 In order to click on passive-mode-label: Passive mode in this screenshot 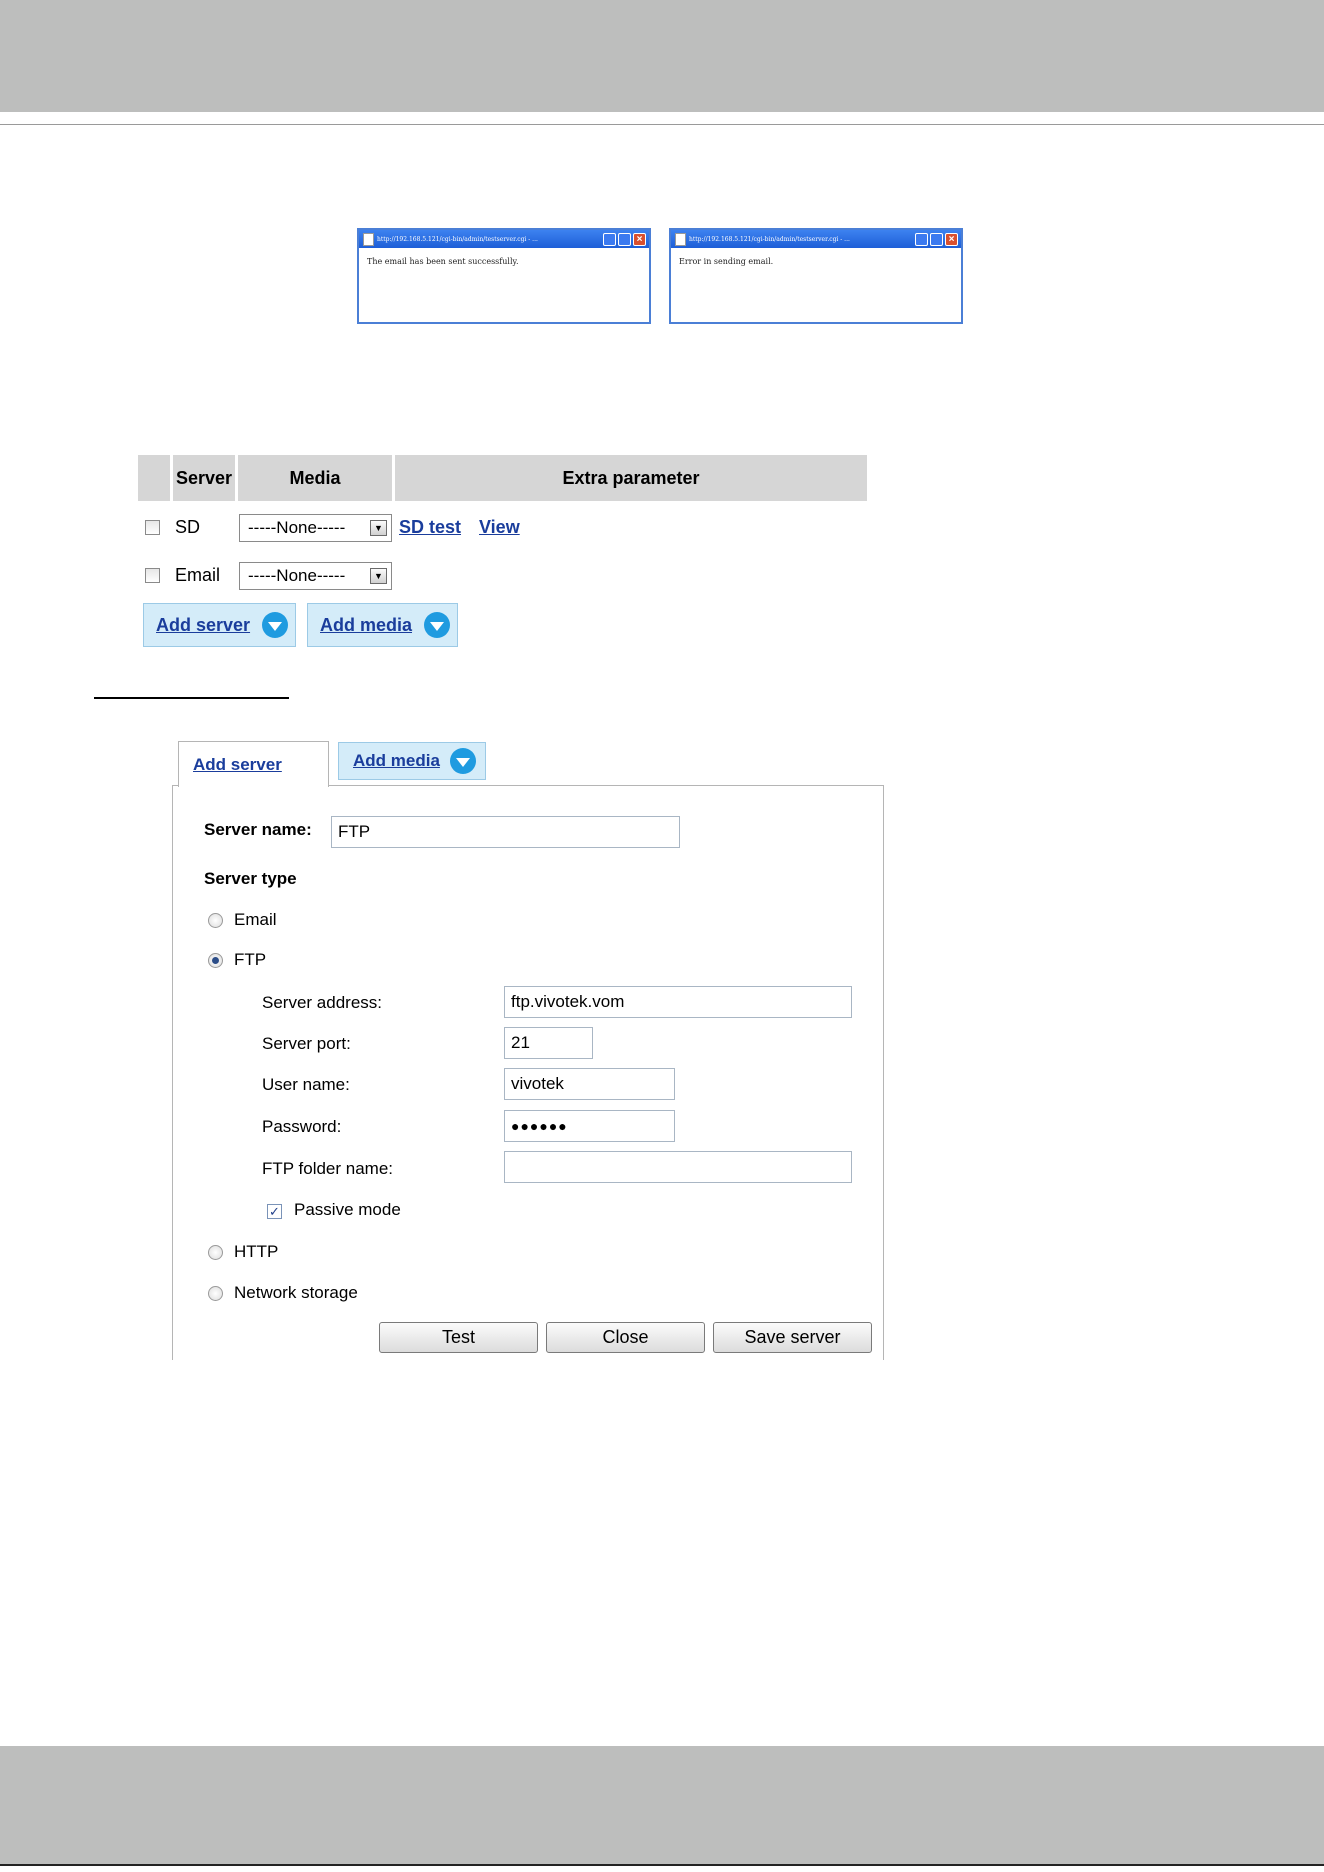, I will do `click(347, 1209)`.